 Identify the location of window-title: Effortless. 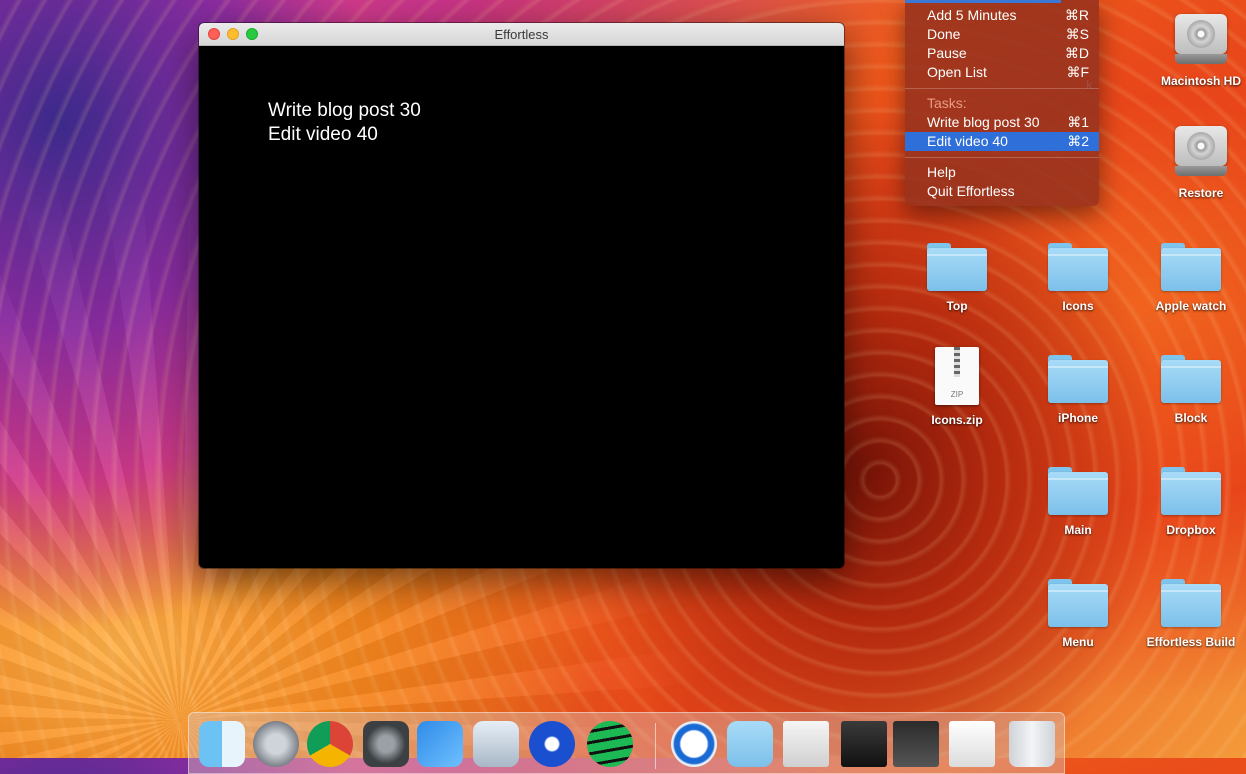
(521, 34).